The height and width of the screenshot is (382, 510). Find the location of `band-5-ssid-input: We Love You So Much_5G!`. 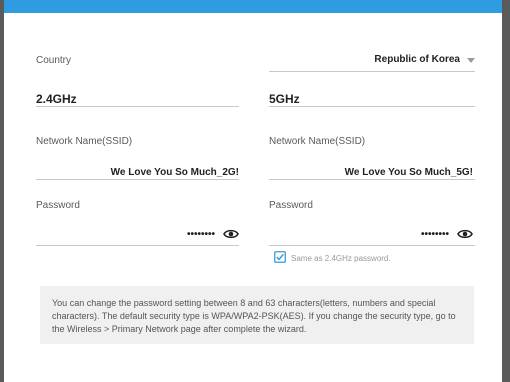

band-5-ssid-input: We Love You So Much_5G! is located at coordinates (372, 170).